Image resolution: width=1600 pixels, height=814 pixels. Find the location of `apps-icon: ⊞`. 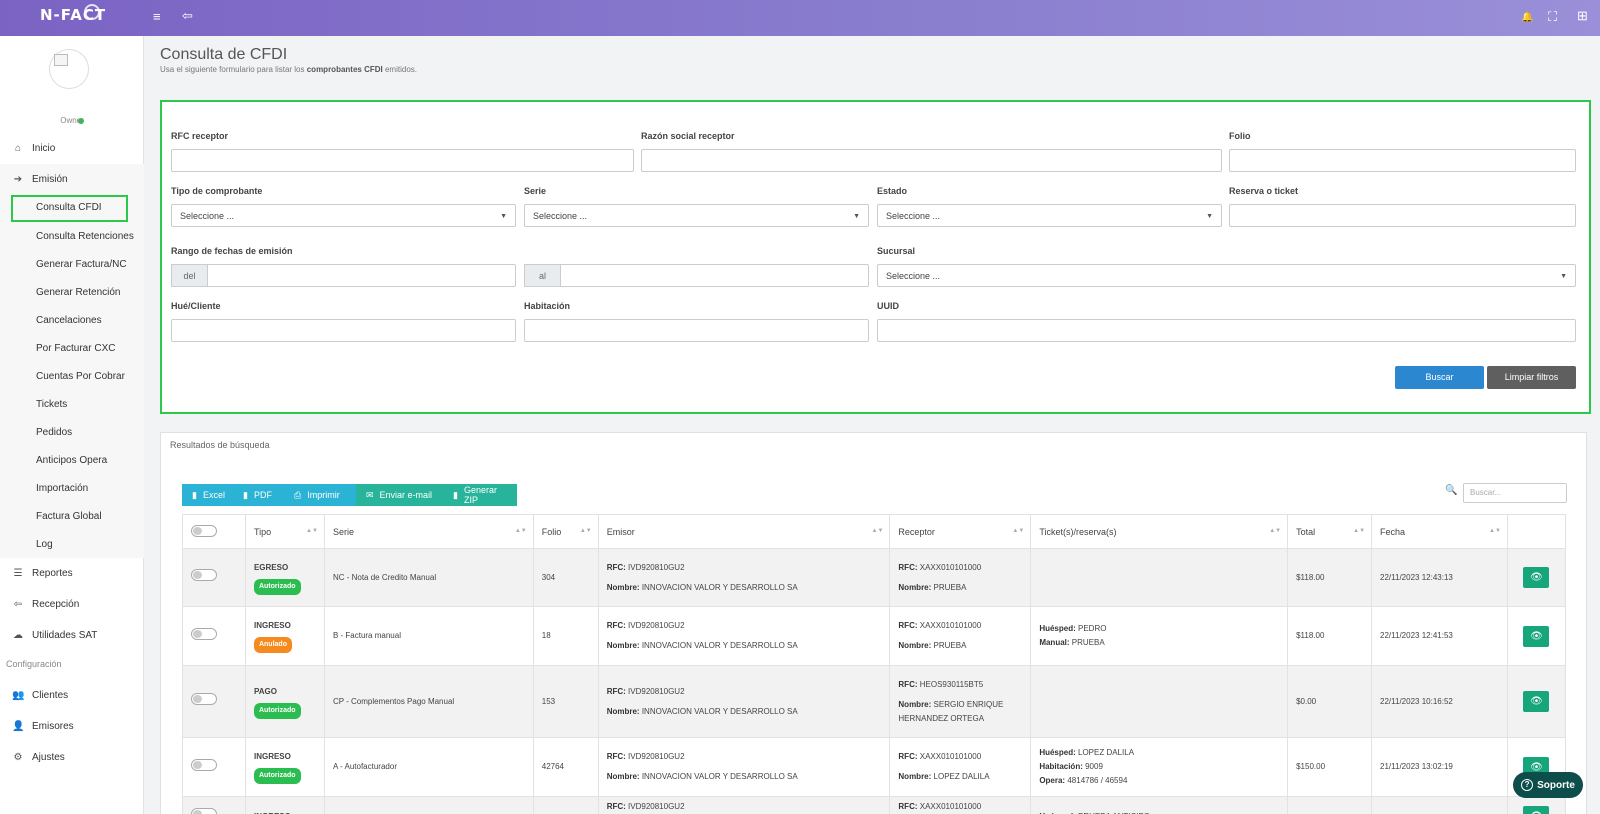

apps-icon: ⊞ is located at coordinates (1582, 15).